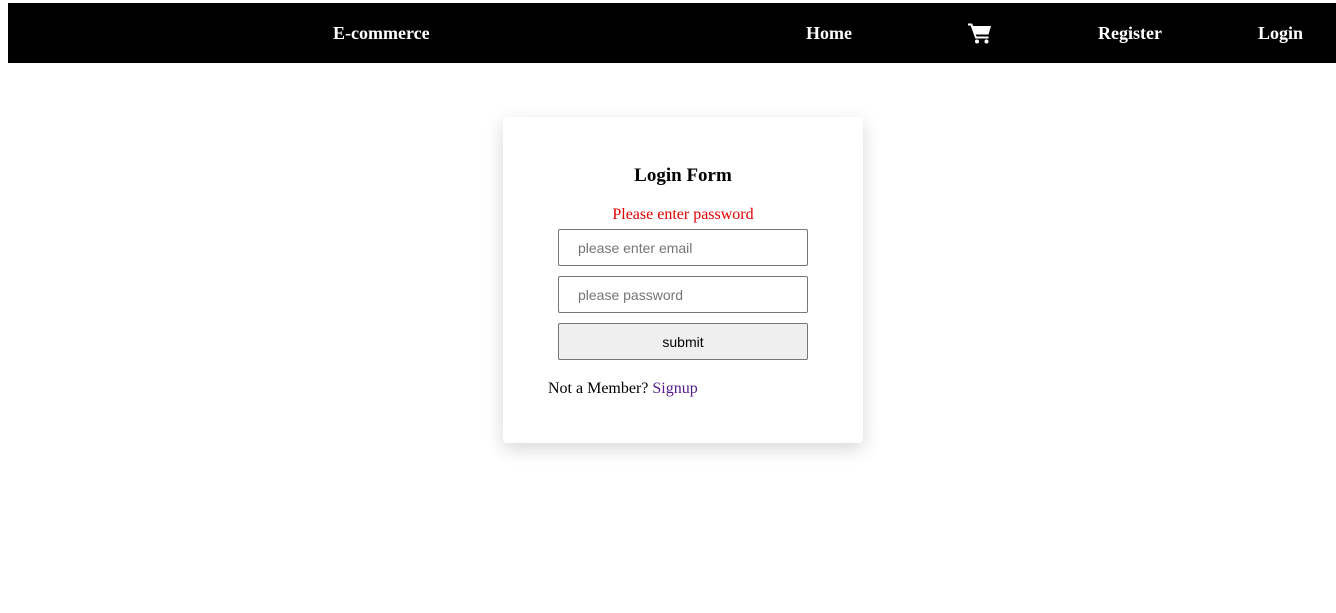 The height and width of the screenshot is (613, 1336). Describe the element at coordinates (1280, 33) in the screenshot. I see `nav-login-link: Login` at that location.